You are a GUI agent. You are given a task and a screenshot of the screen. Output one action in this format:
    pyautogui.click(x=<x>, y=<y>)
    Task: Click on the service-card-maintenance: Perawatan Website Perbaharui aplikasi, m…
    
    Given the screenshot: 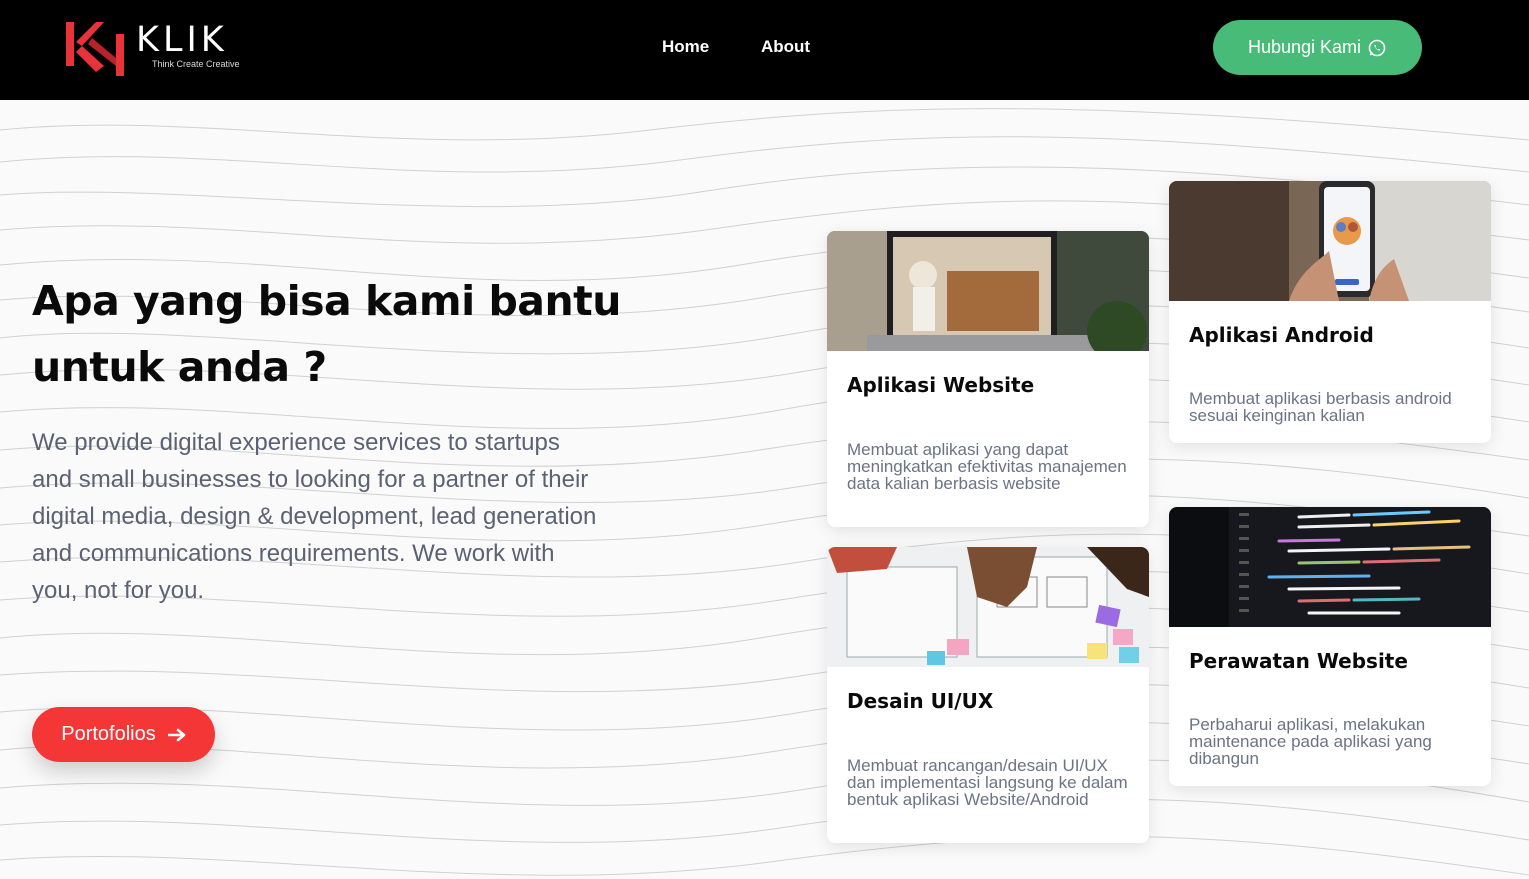 What is the action you would take?
    pyautogui.click(x=1330, y=646)
    